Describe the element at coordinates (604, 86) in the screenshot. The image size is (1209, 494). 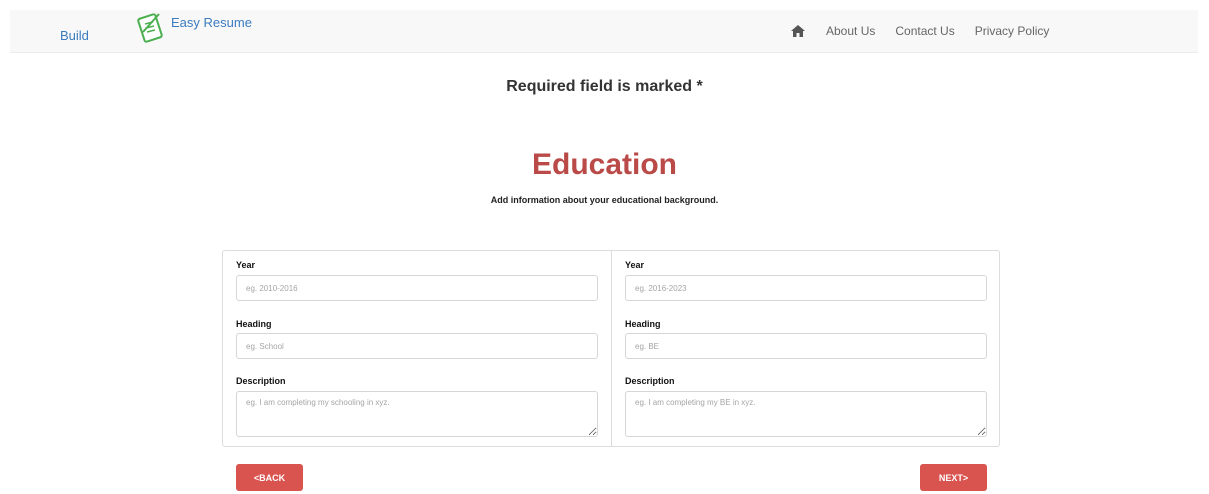
I see `required-field-note: Required field is marked *` at that location.